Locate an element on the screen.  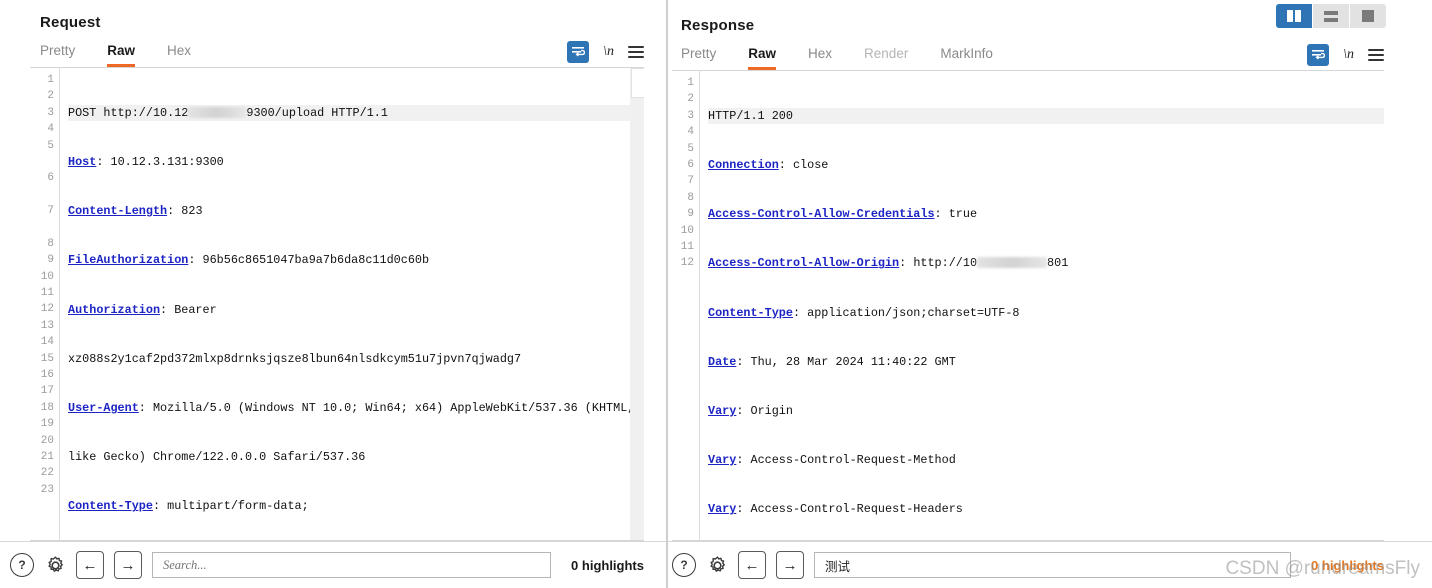
code-line: Content-Length: 823 is located at coordinates (135, 211).